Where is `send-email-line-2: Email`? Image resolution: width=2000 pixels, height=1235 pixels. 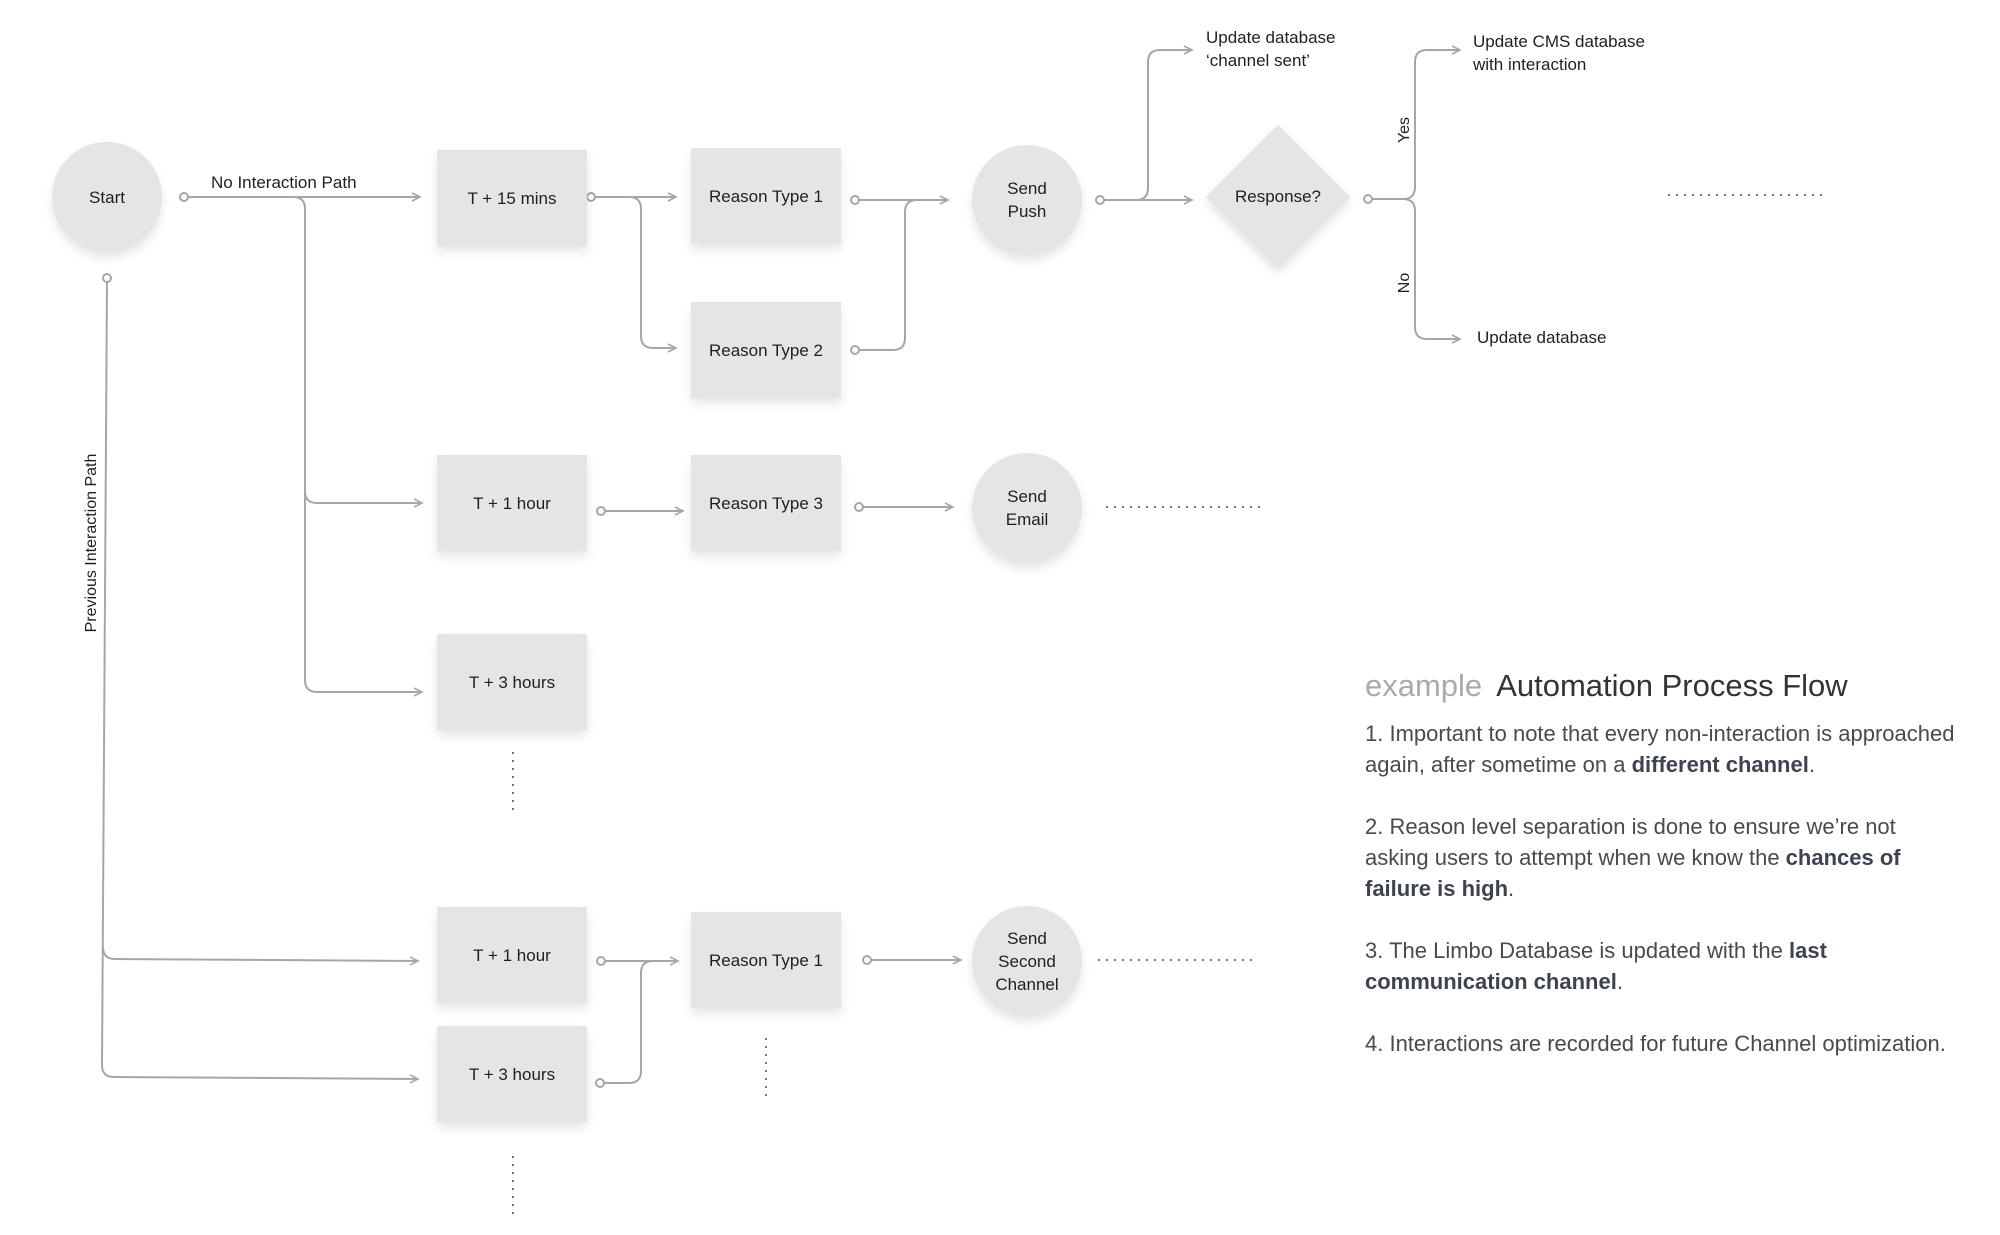 send-email-line-2: Email is located at coordinates (1027, 519).